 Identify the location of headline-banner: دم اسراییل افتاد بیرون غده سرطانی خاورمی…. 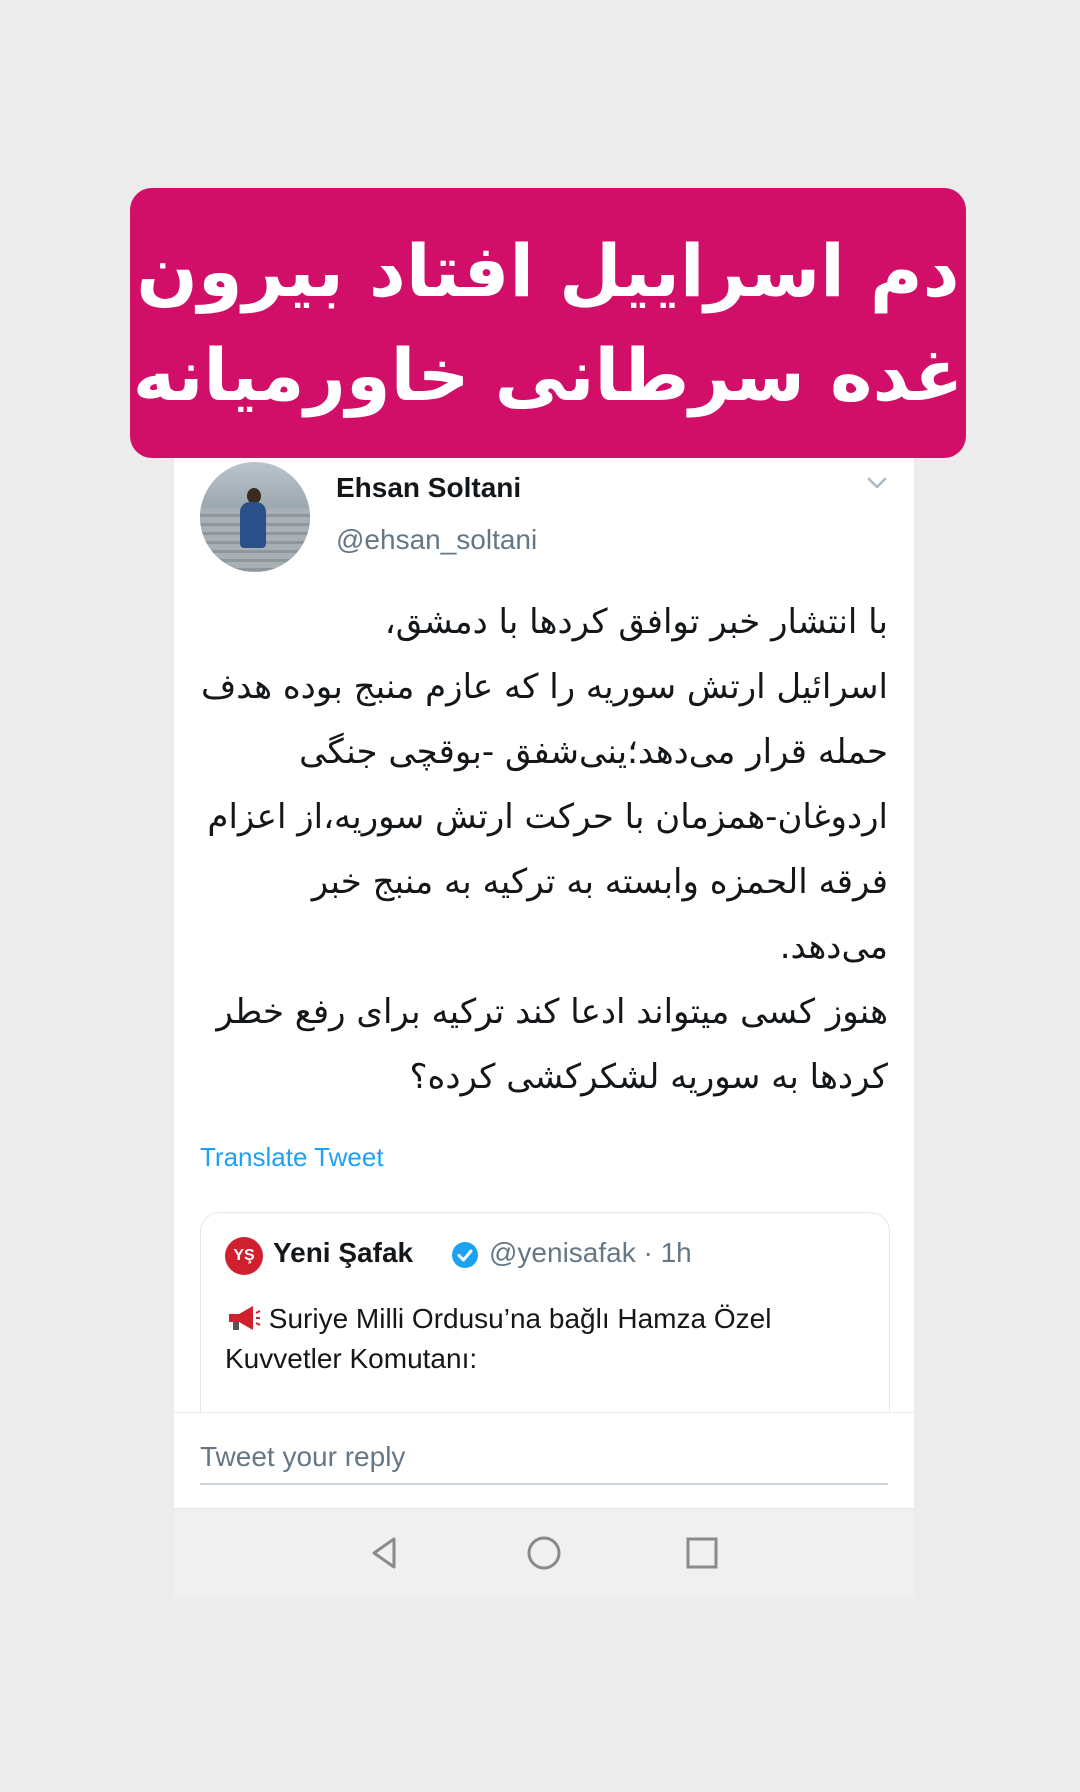
(548, 323).